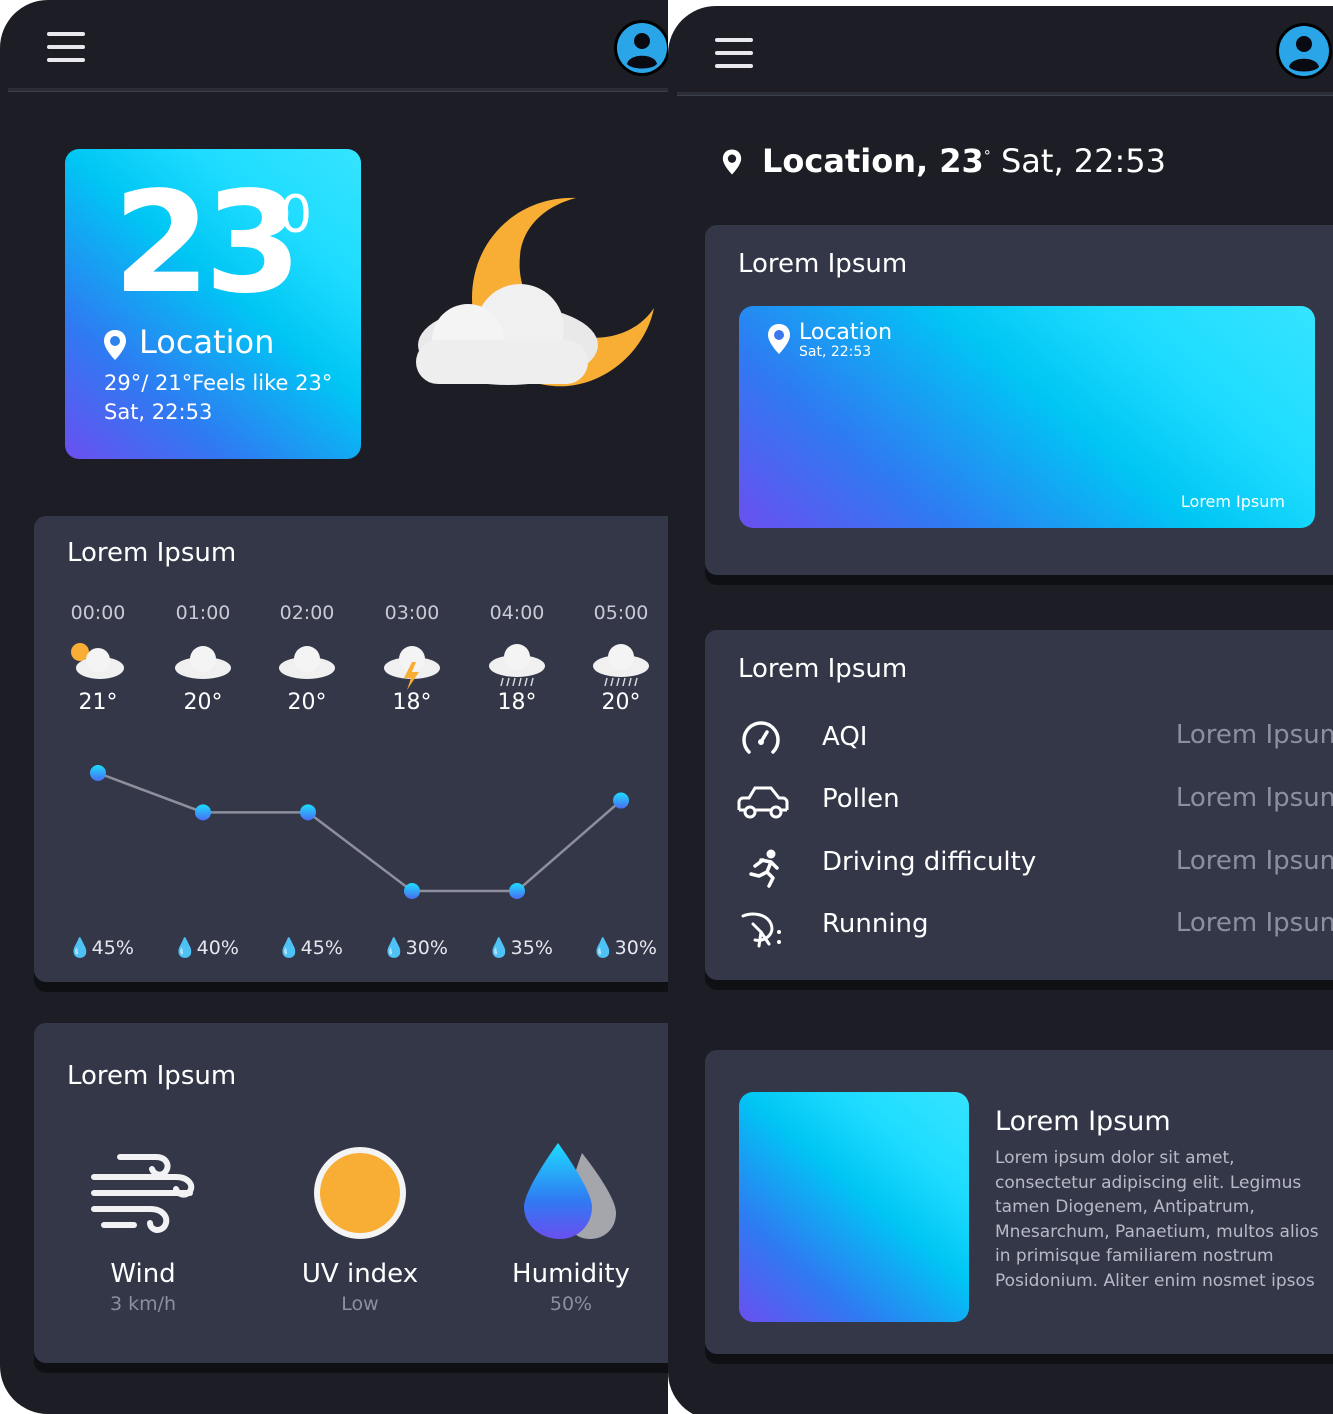  I want to click on trend-dots, so click(359, 832).